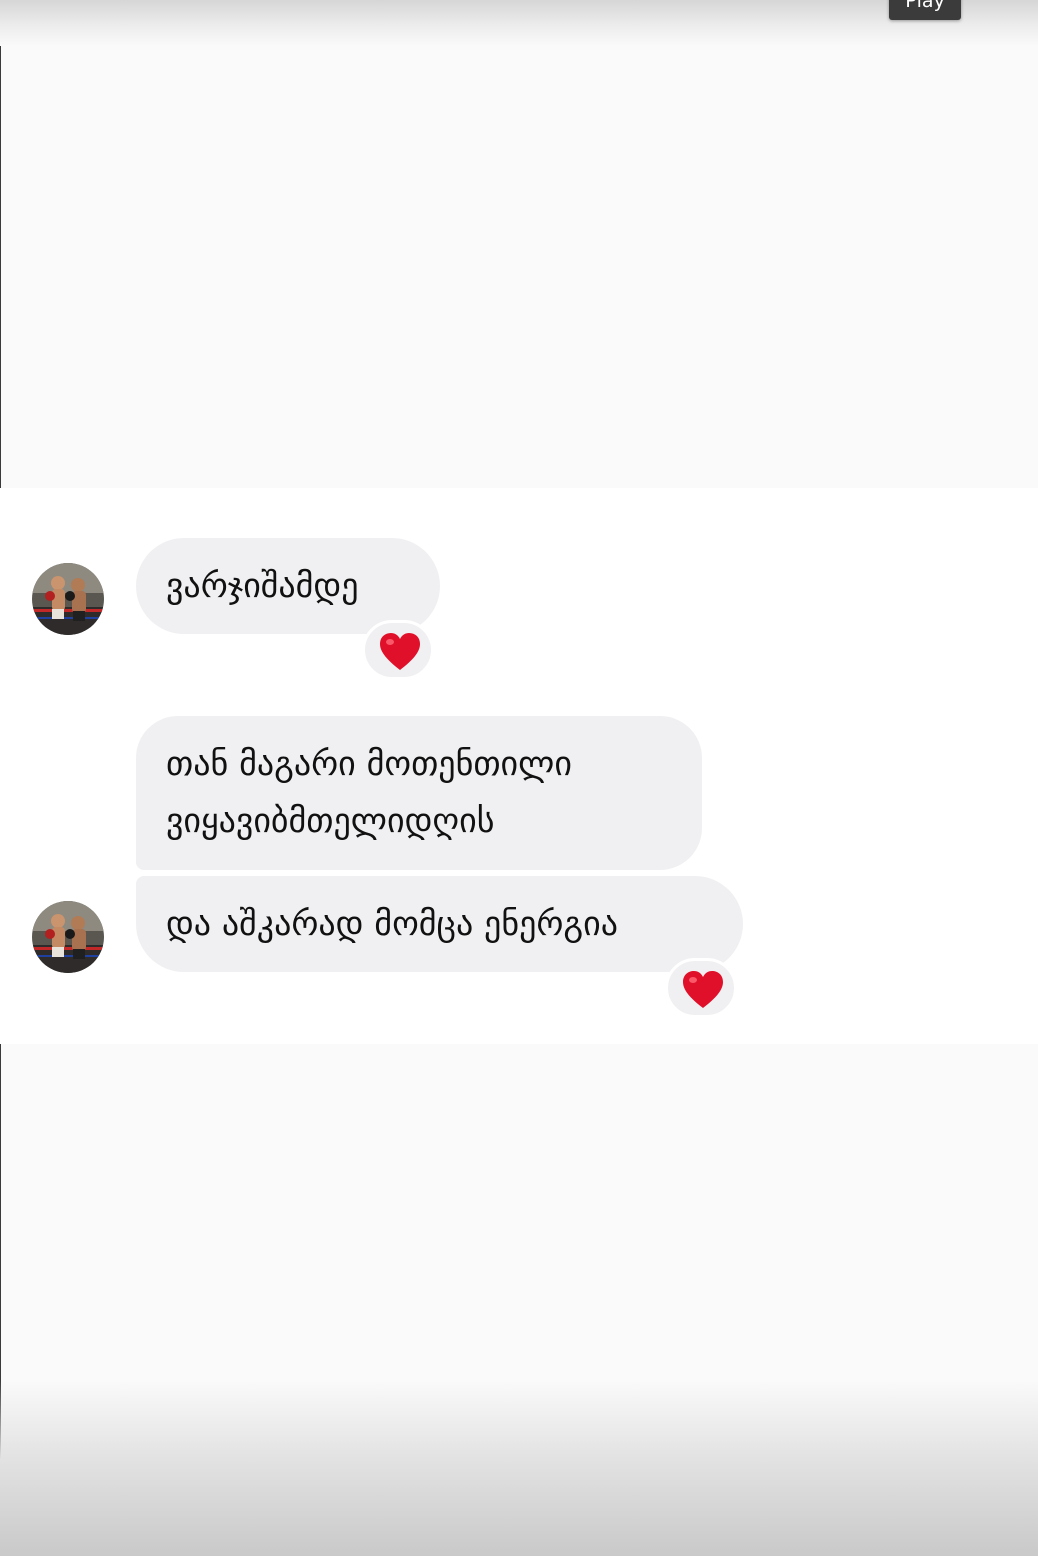  What do you see at coordinates (419, 793) in the screenshot?
I see `message-bubble: თან მაგარი მოთენთილი ვიყავიბმთელიდღის` at bounding box center [419, 793].